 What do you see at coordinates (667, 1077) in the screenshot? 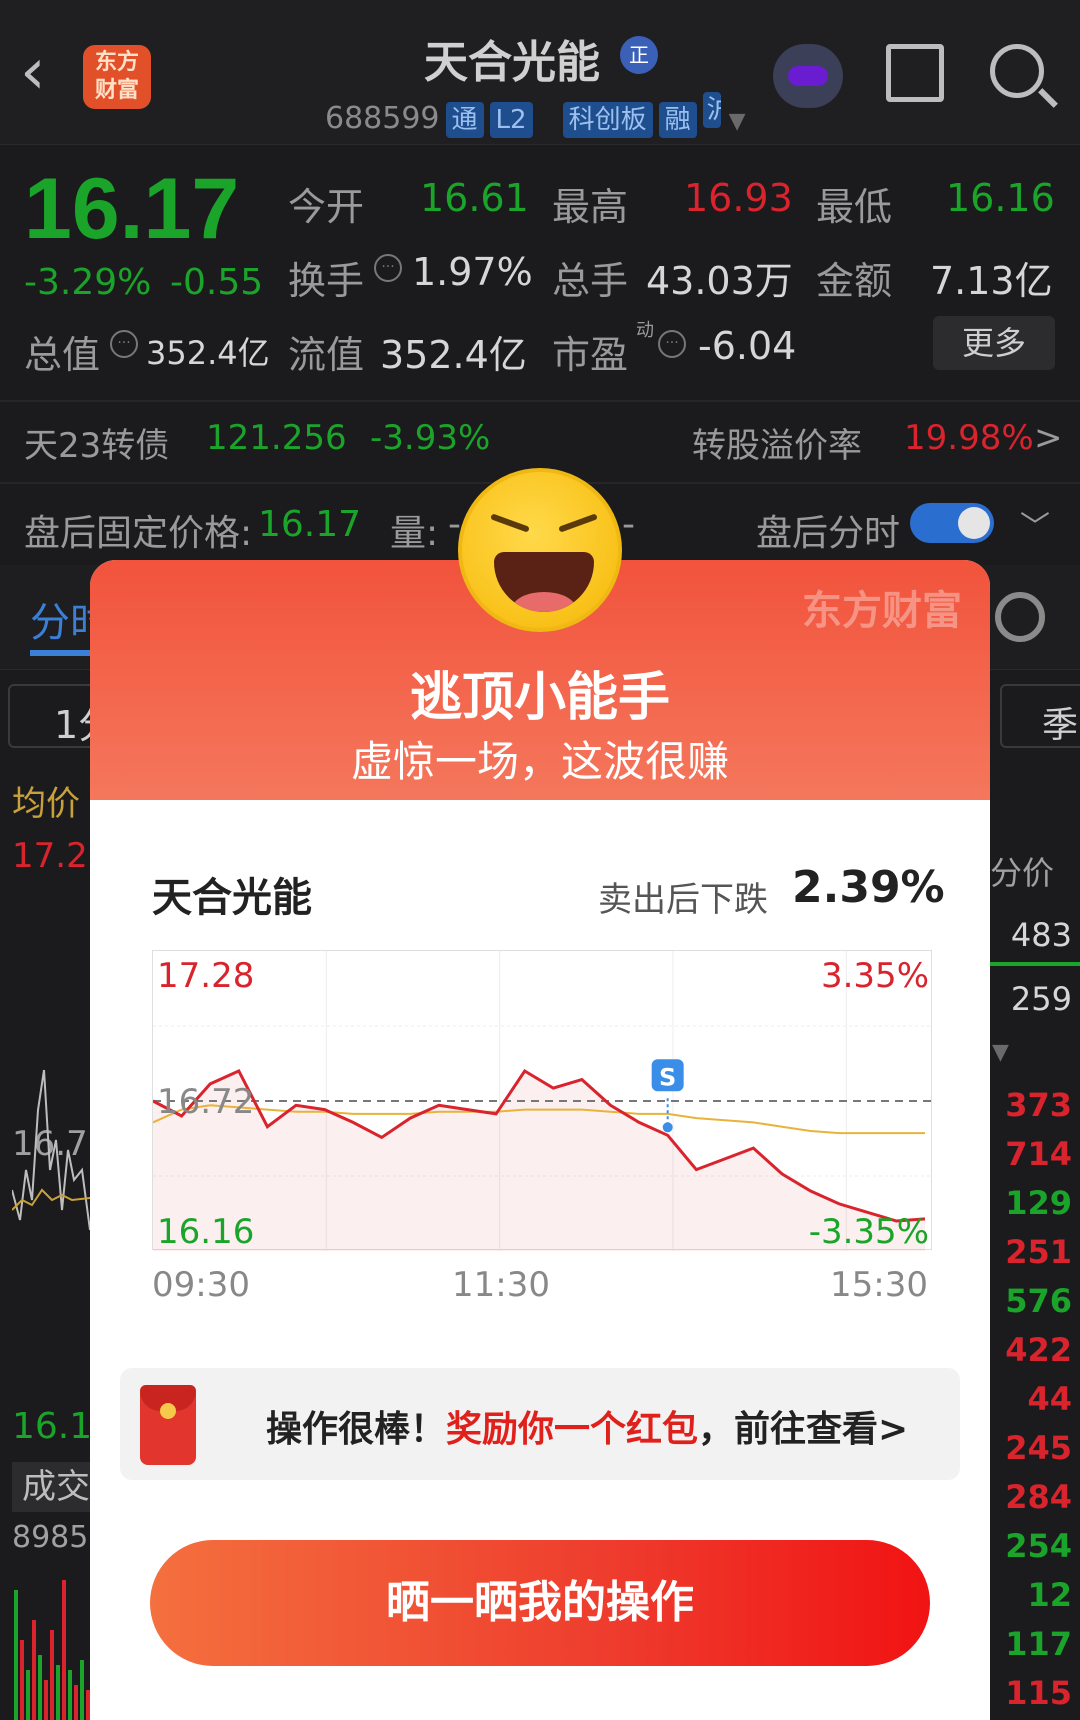
I see `sell-marker-label: S` at bounding box center [667, 1077].